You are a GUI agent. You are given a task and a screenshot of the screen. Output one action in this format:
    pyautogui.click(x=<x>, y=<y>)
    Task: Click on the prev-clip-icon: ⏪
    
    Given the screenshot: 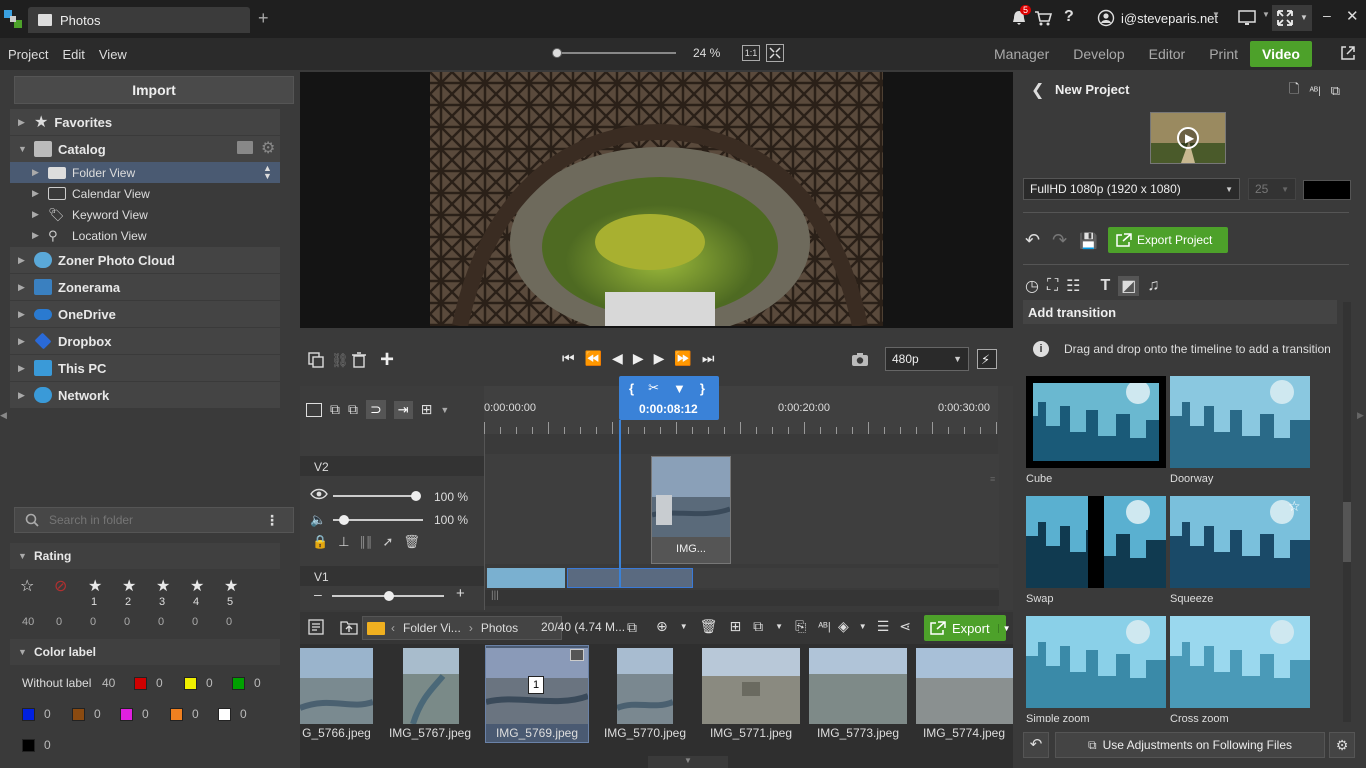 What is the action you would take?
    pyautogui.click(x=593, y=358)
    